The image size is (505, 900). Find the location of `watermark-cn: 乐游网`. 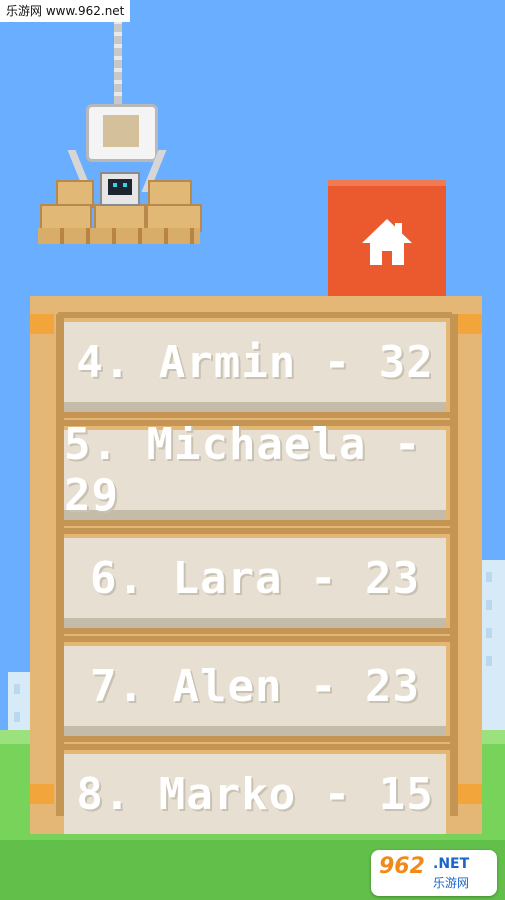

watermark-cn: 乐游网 is located at coordinates (451, 883).